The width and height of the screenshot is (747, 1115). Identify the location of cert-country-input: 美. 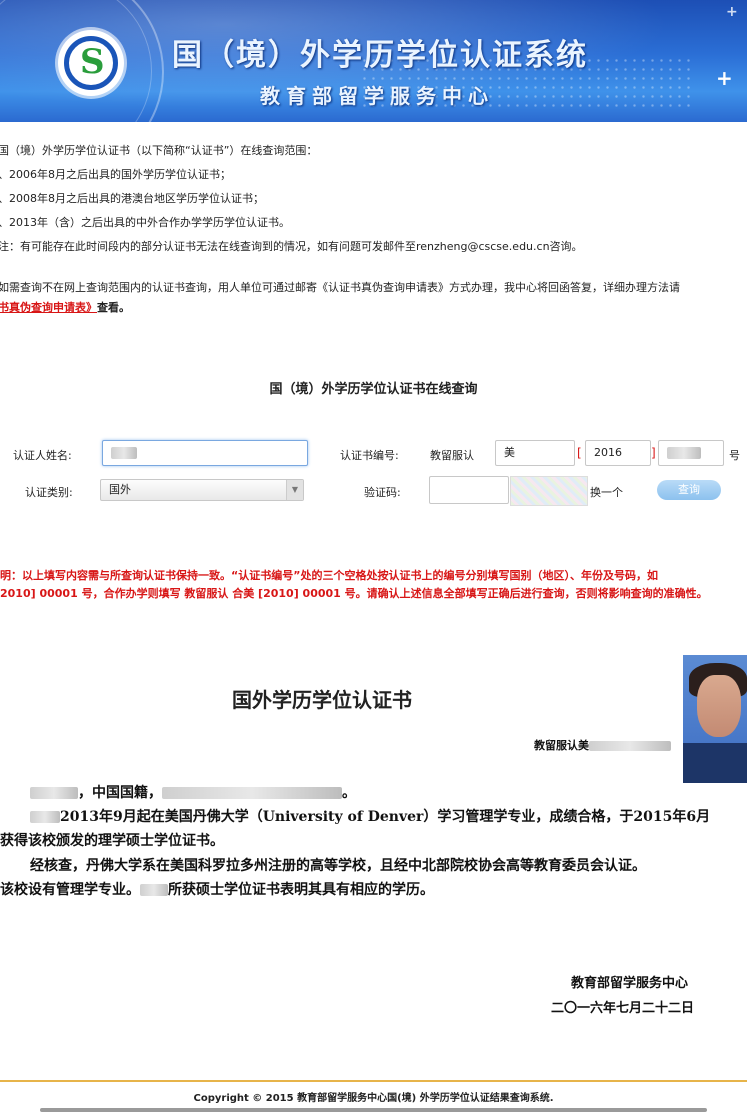
(535, 453).